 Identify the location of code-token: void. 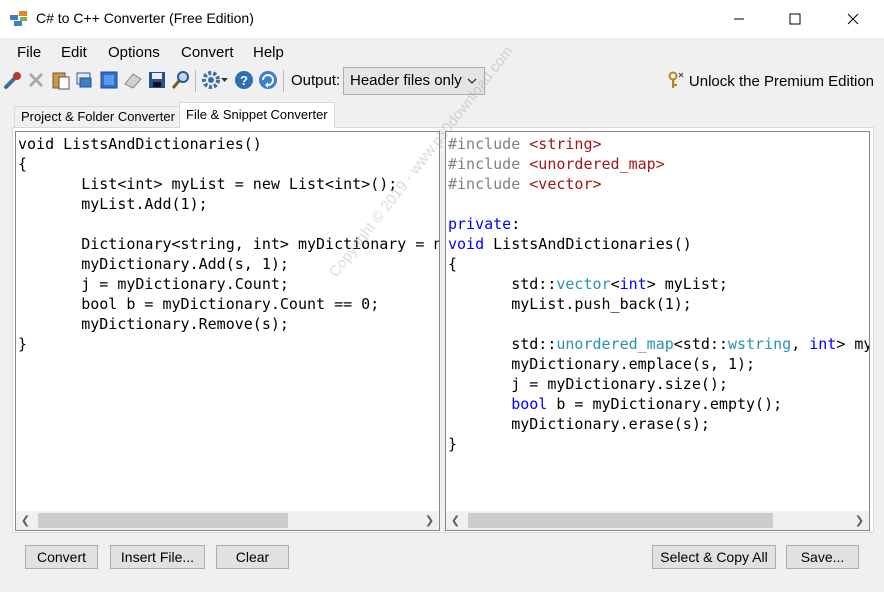
(466, 244).